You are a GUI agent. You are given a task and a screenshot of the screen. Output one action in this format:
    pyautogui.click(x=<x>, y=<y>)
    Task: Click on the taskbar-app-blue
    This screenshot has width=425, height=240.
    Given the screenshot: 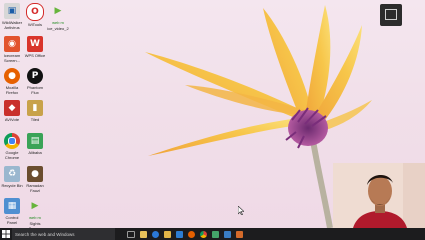 What is the action you would take?
    pyautogui.click(x=227, y=234)
    